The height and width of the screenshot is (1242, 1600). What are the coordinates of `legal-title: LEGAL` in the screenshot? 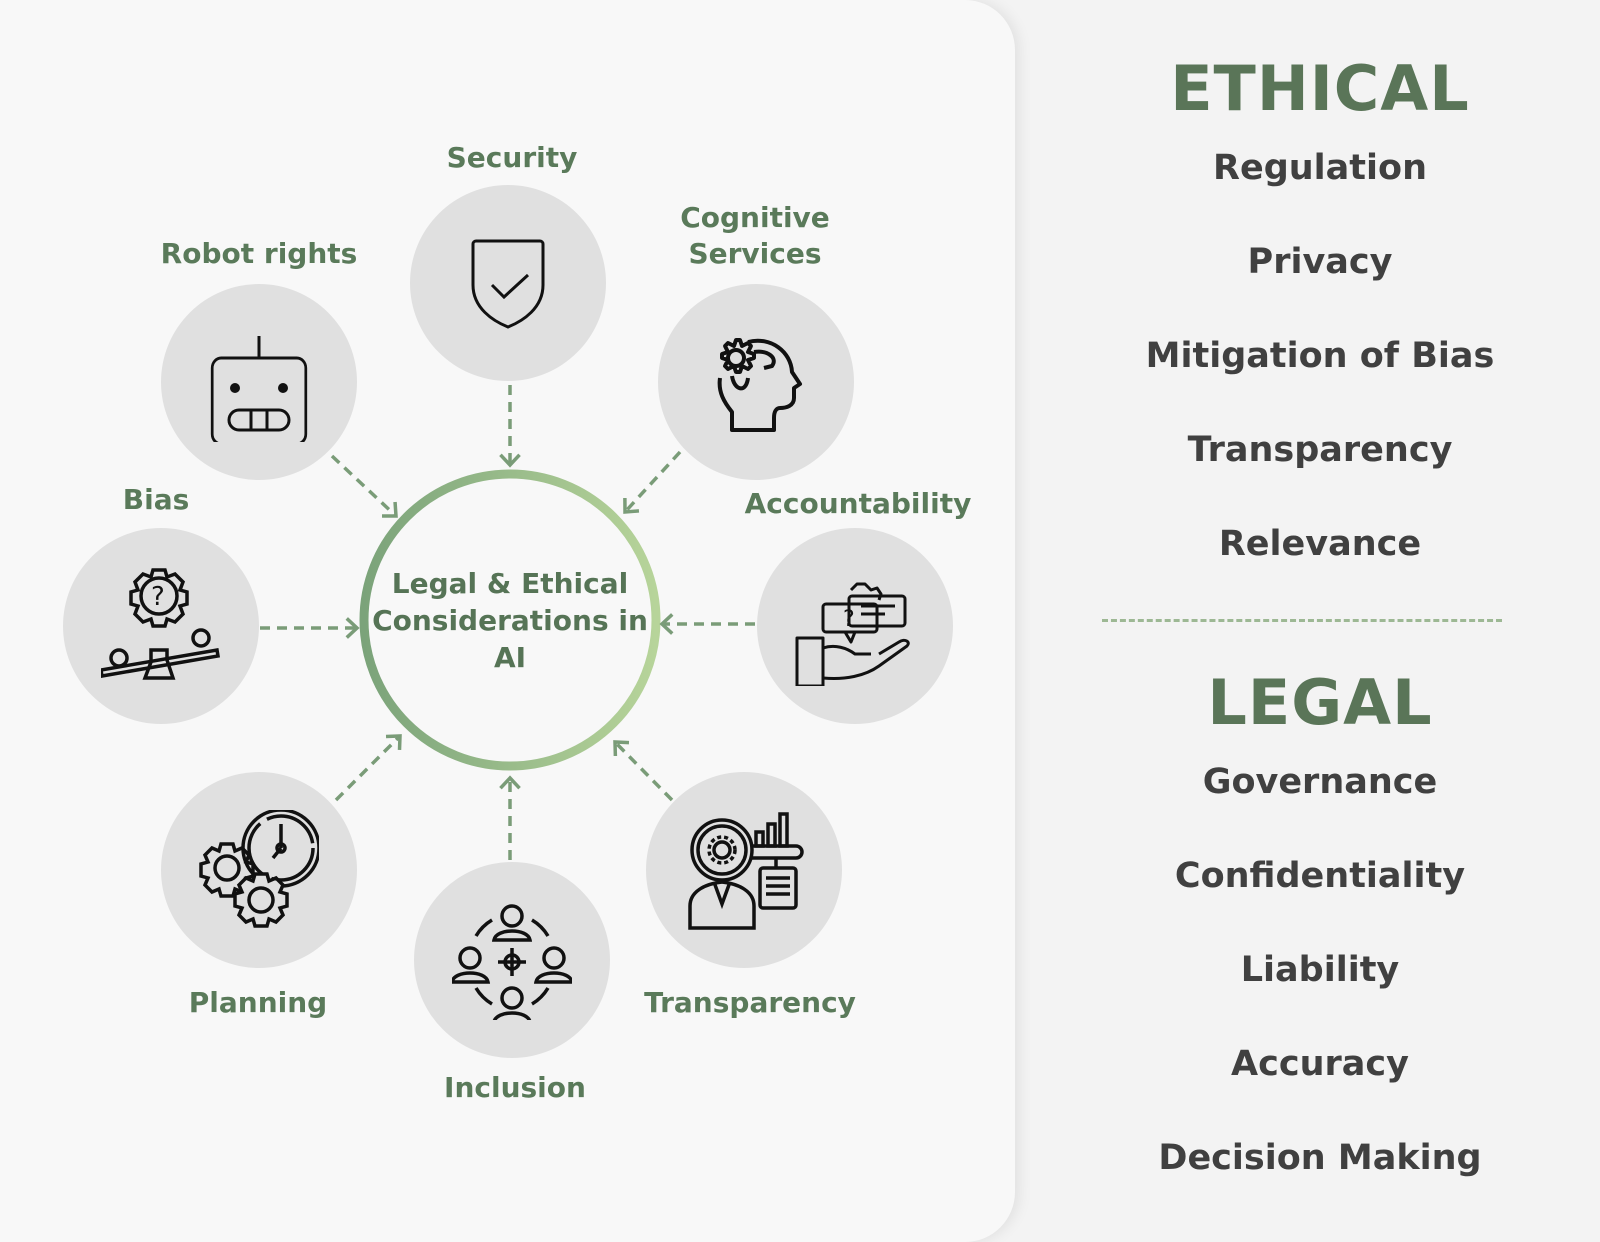 It's located at (1320, 702).